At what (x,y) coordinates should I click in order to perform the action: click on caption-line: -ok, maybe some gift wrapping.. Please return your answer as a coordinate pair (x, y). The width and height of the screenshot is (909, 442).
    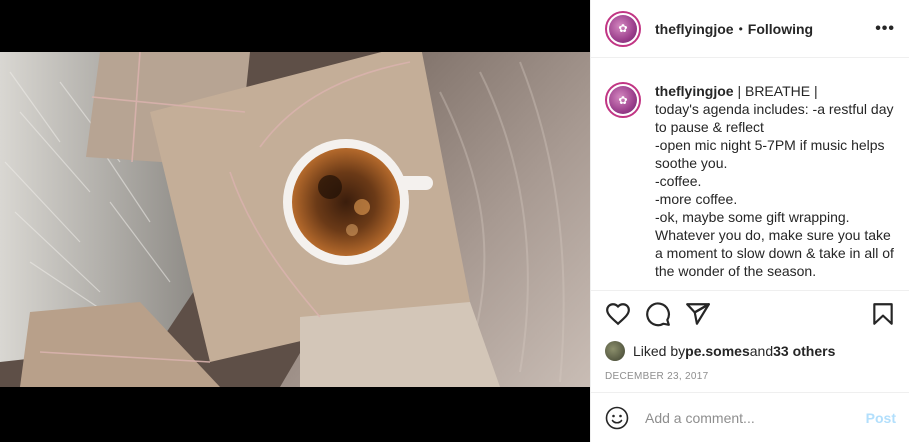
    Looking at the image, I should click on (752, 217).